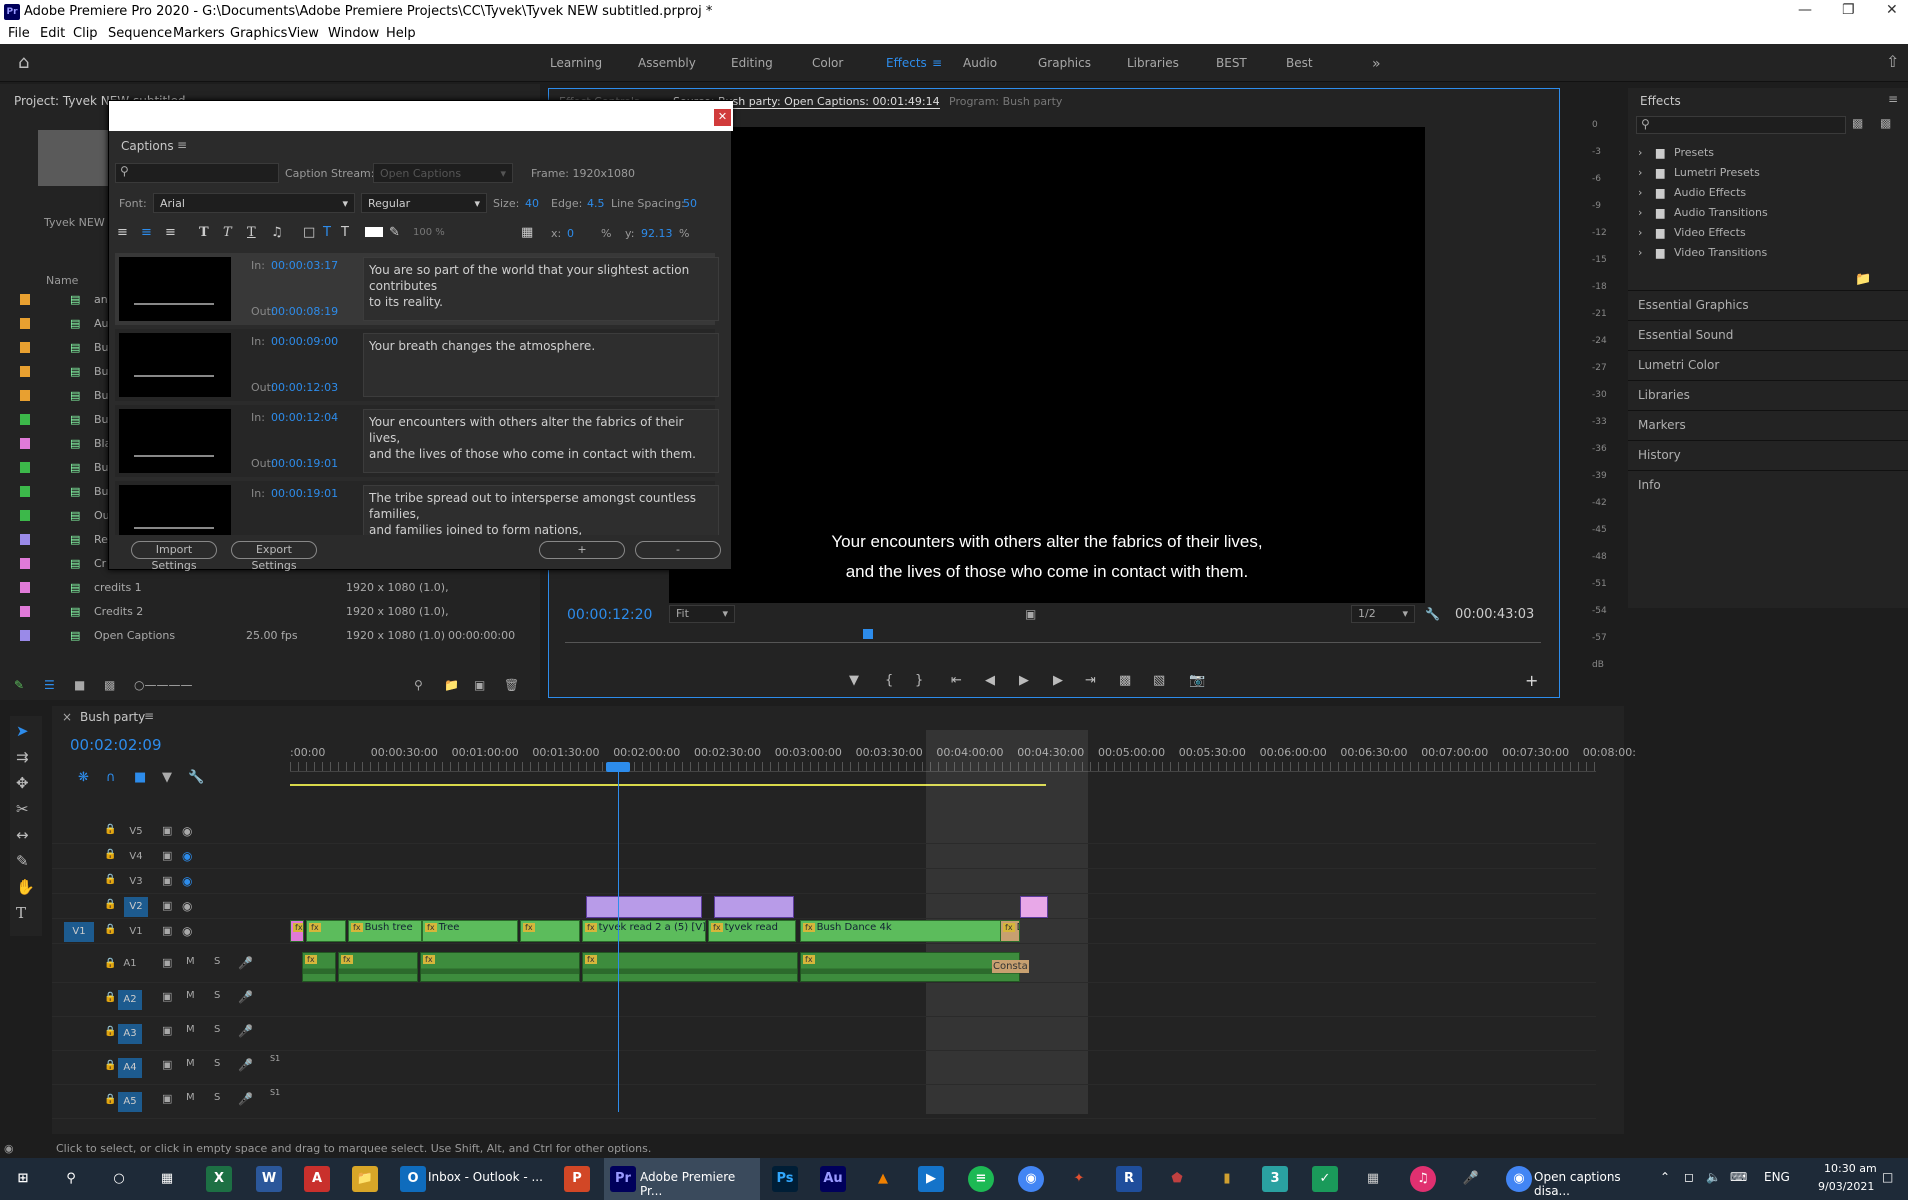 The width and height of the screenshot is (1908, 1200). I want to click on share-icon: ⇧, so click(1892, 61).